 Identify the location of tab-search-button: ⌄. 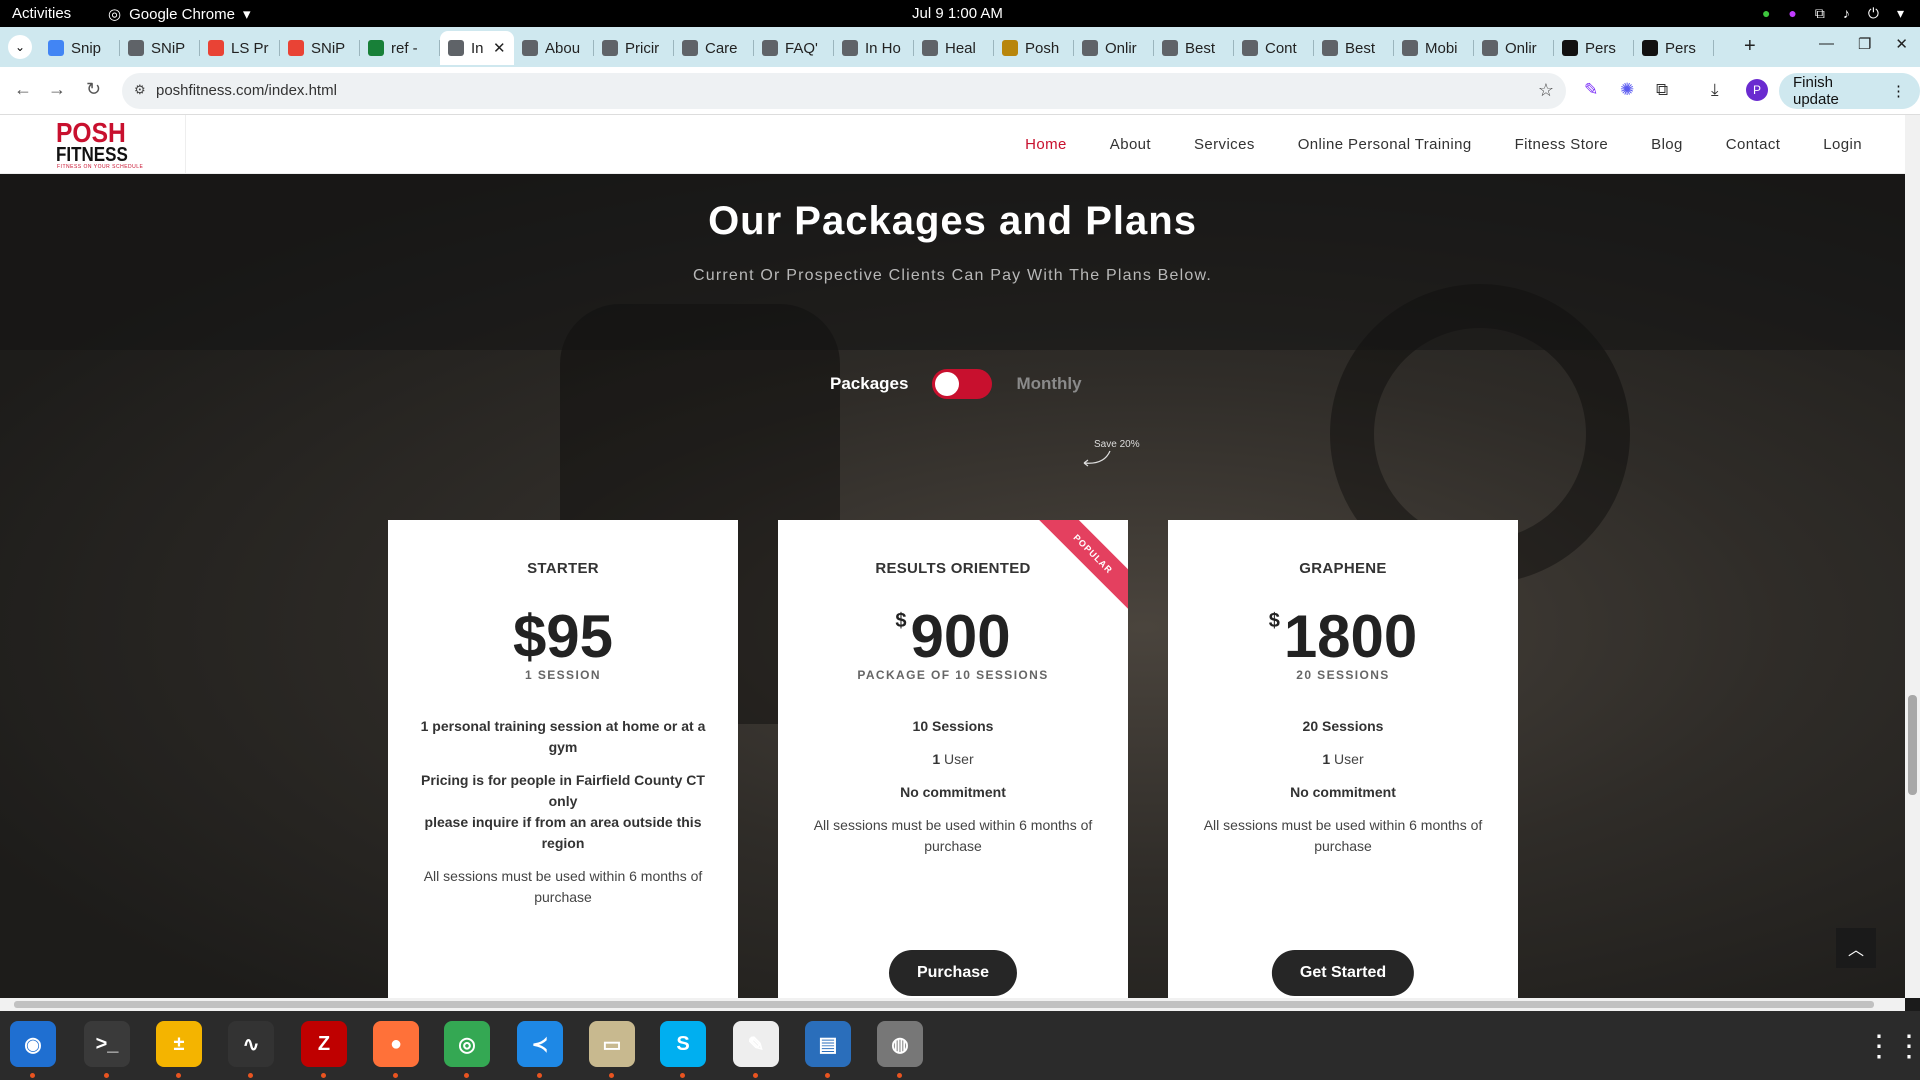
(20, 47).